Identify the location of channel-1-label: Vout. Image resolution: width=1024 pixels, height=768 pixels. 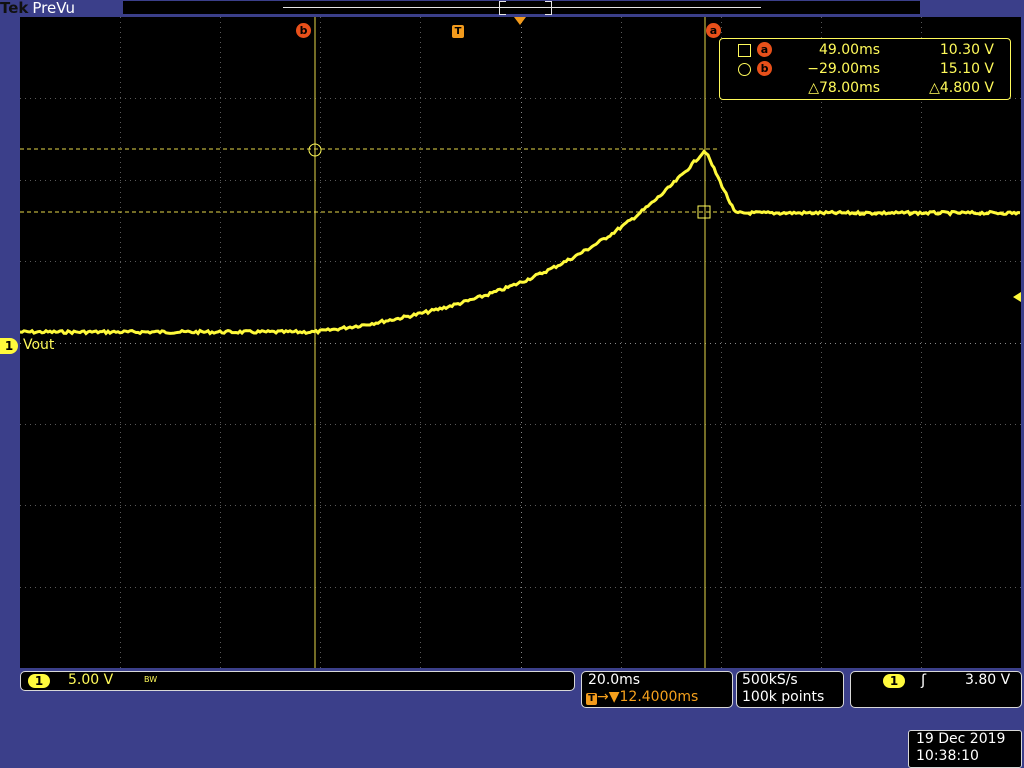
(39, 345).